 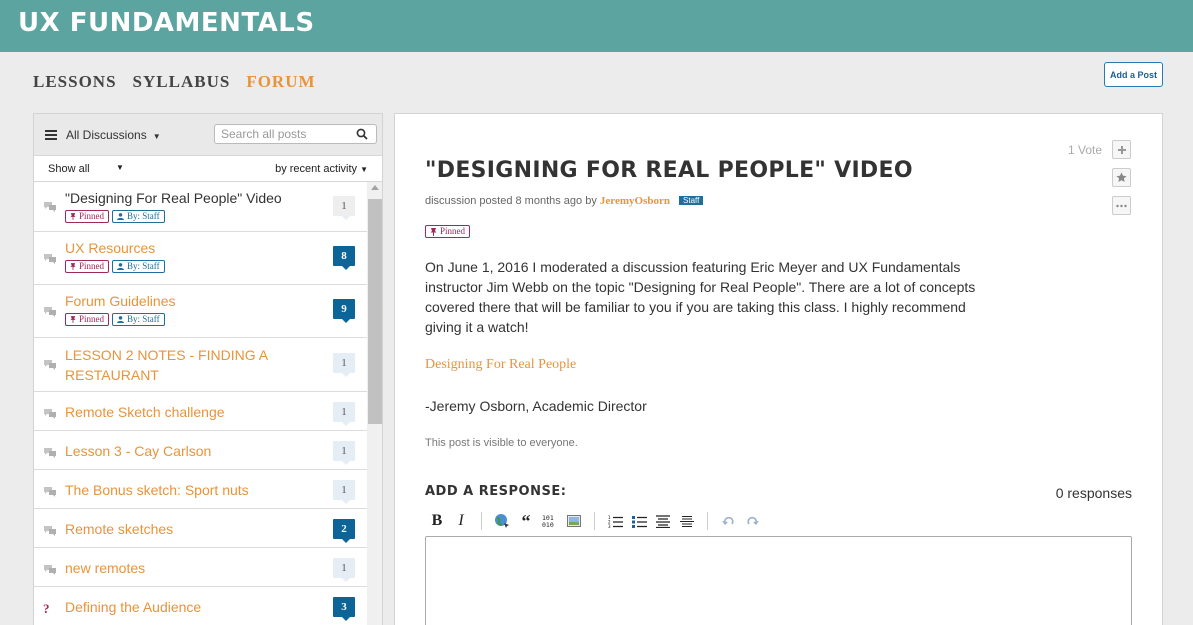 I want to click on author-link: JeremyOsborn, so click(x=635, y=201).